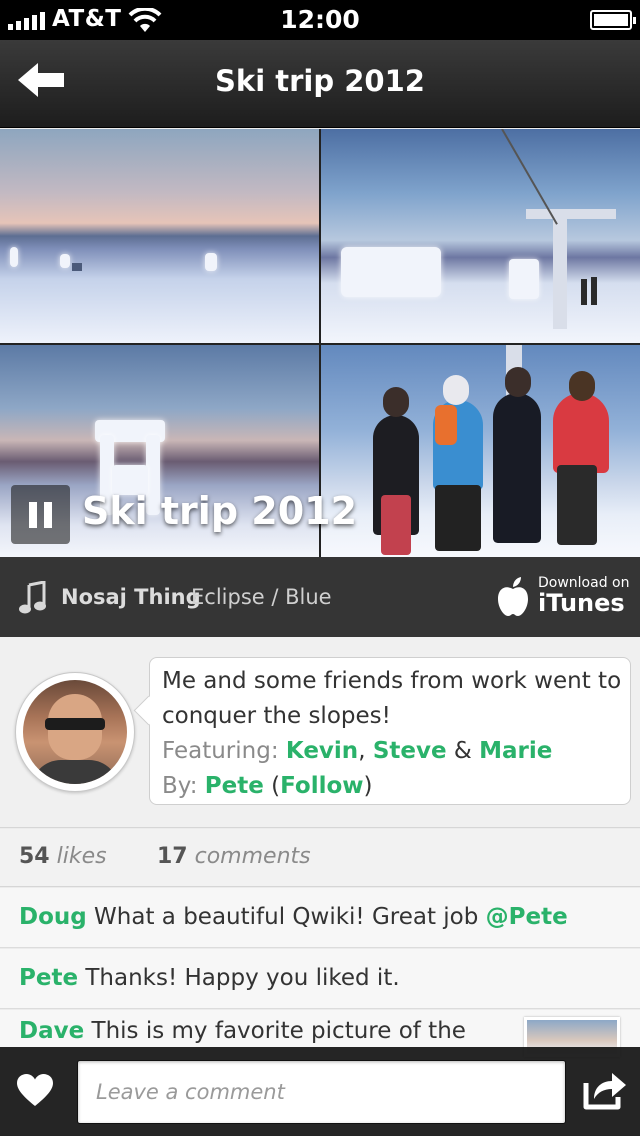 The width and height of the screenshot is (640, 1136). I want to click on status-bar: AT&T 12:00, so click(320, 20).